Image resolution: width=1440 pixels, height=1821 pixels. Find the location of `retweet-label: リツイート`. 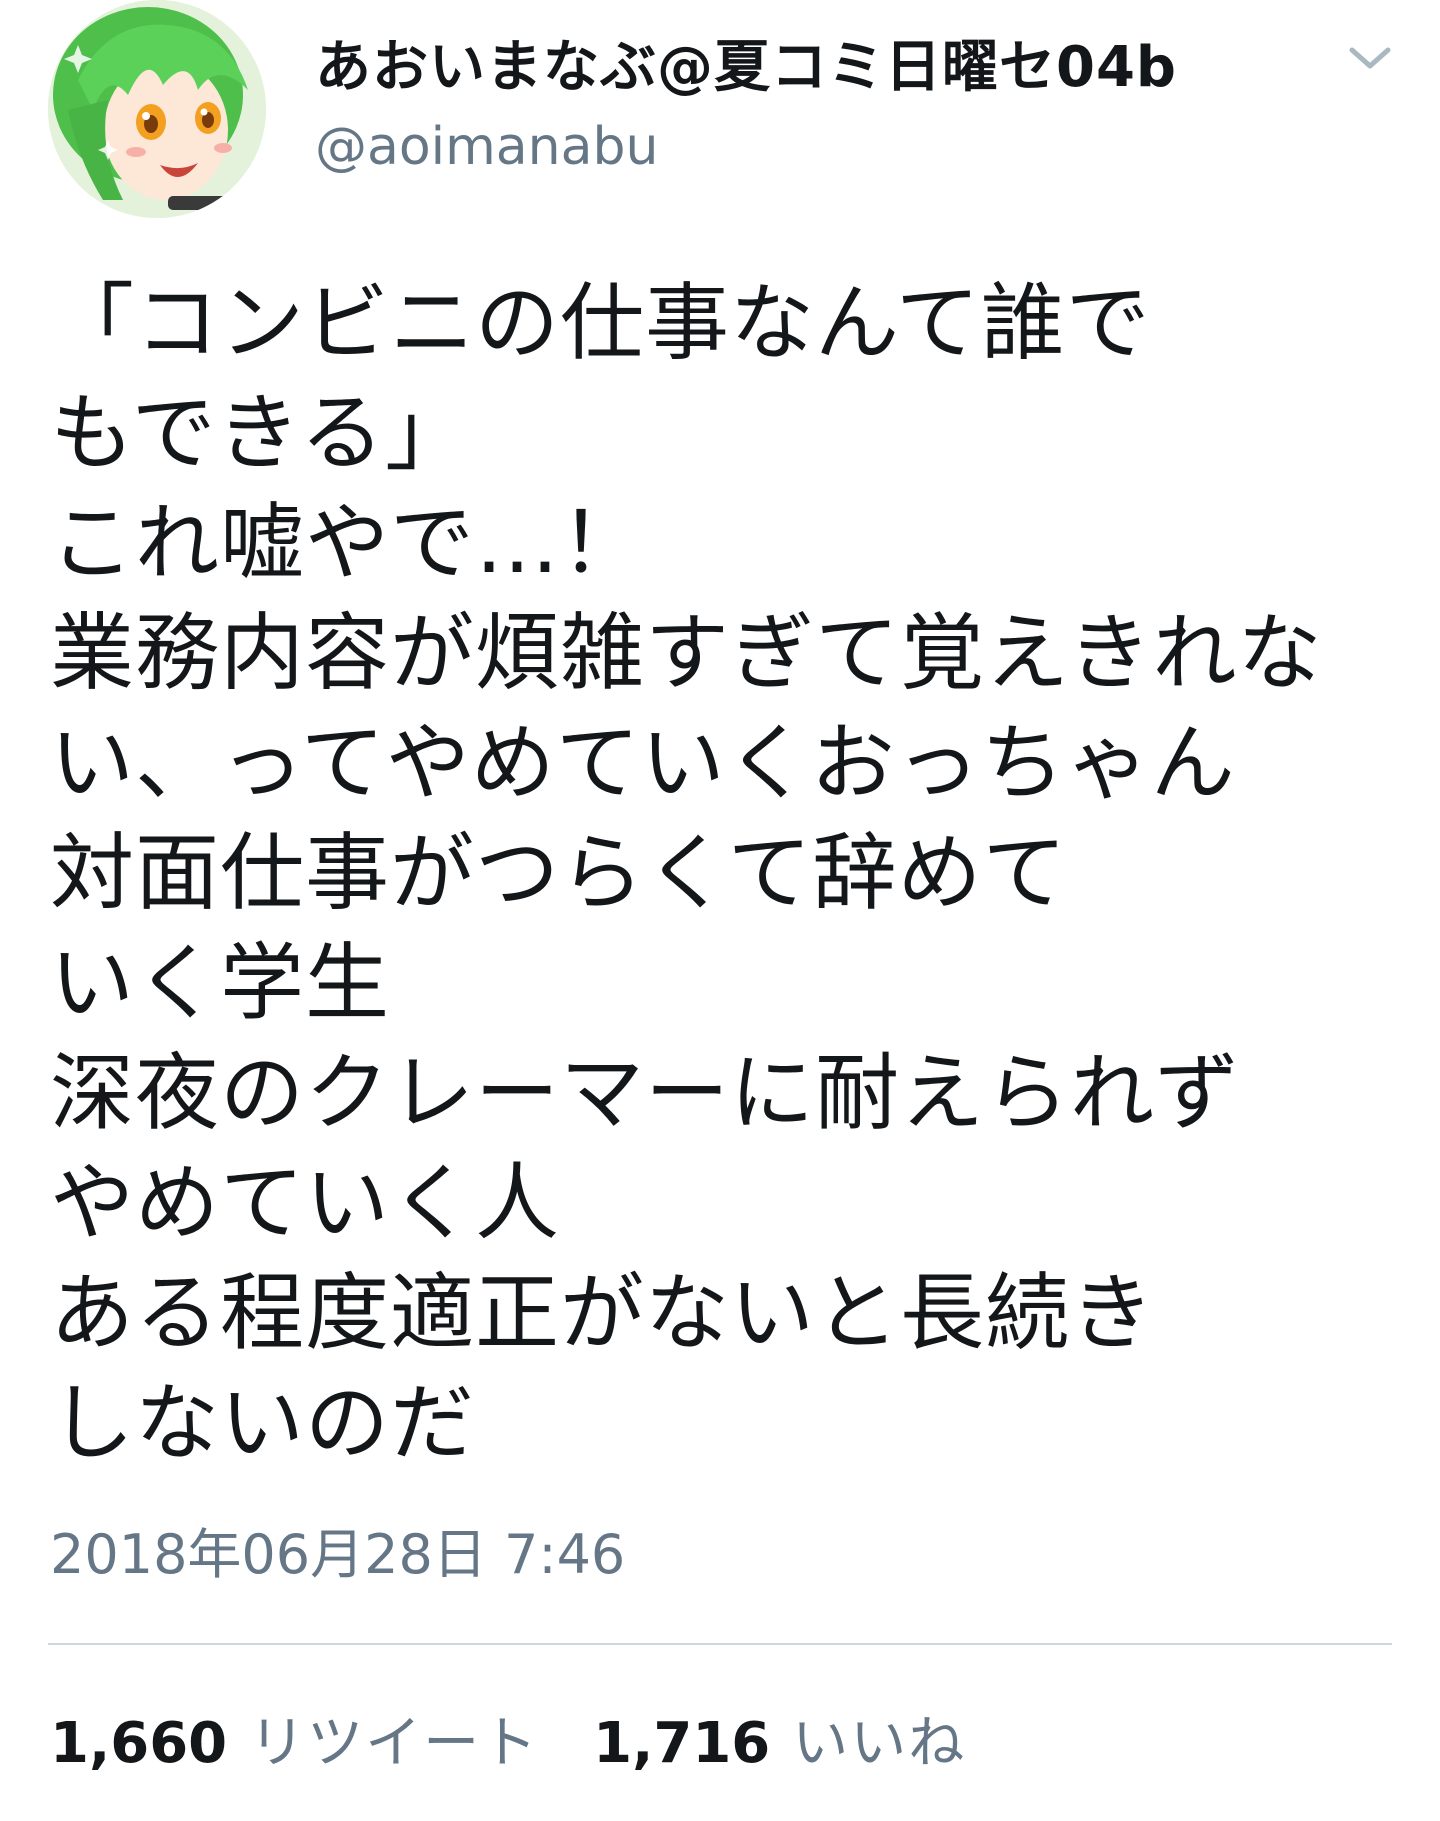

retweet-label: リツイート is located at coordinates (394, 1743).